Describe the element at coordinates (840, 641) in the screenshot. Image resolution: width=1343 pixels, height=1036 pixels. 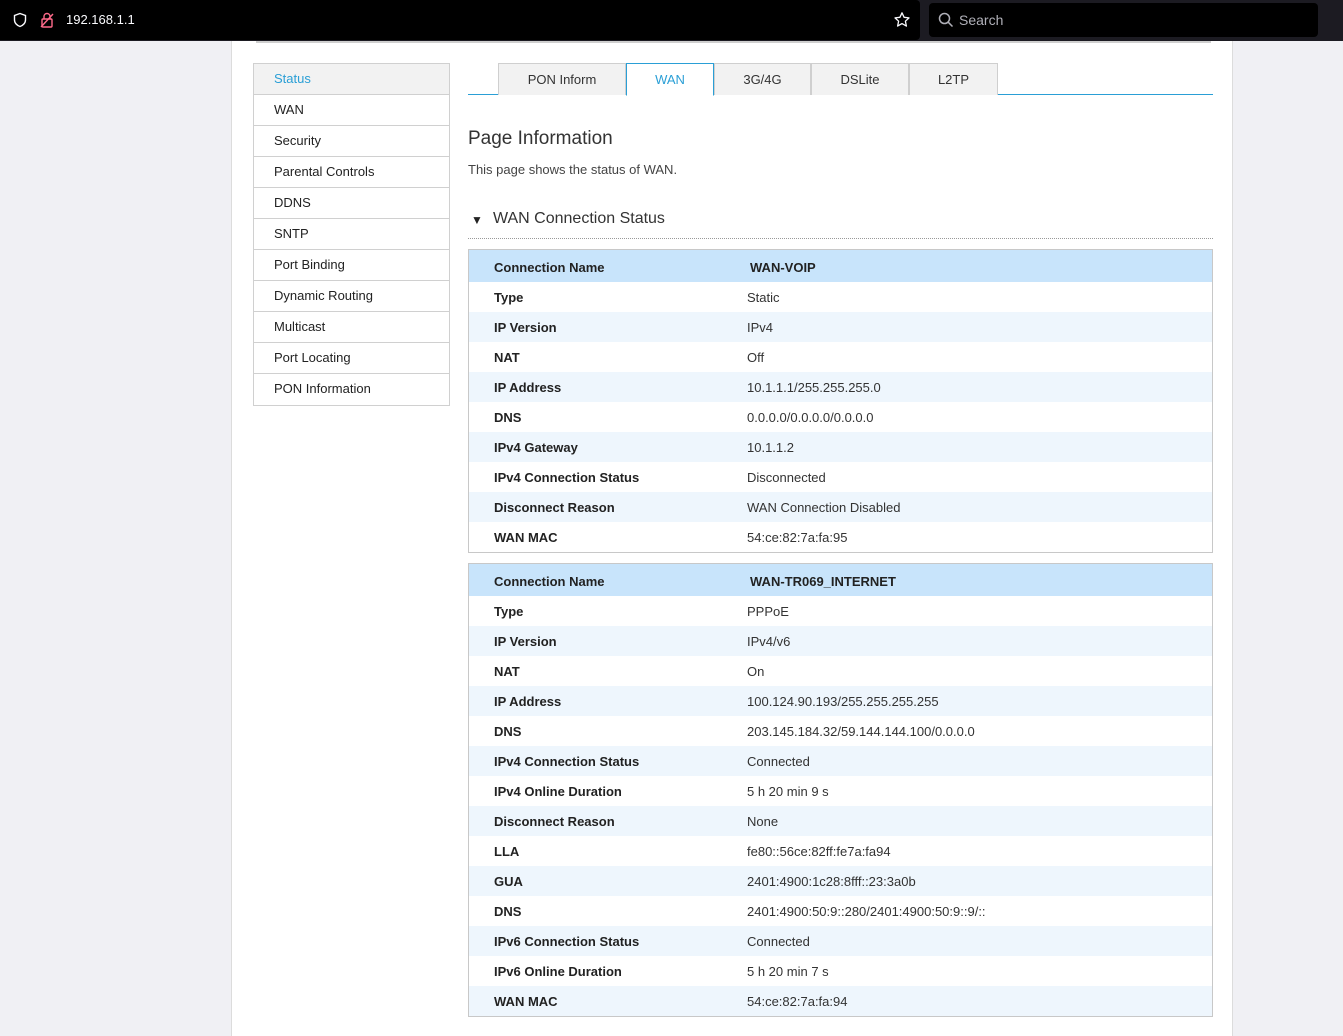
I see `table-row: IP Version IPv4/v6` at that location.